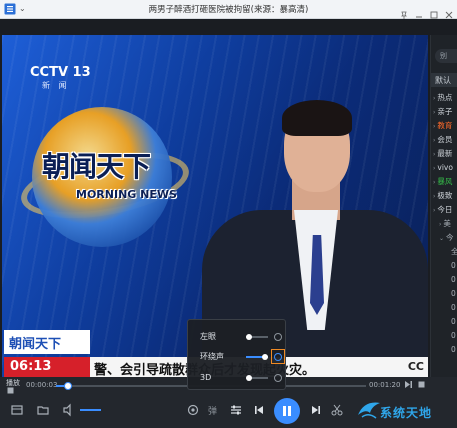 The height and width of the screenshot is (428, 457). I want to click on popup-row-label: 环绕声, so click(212, 356).